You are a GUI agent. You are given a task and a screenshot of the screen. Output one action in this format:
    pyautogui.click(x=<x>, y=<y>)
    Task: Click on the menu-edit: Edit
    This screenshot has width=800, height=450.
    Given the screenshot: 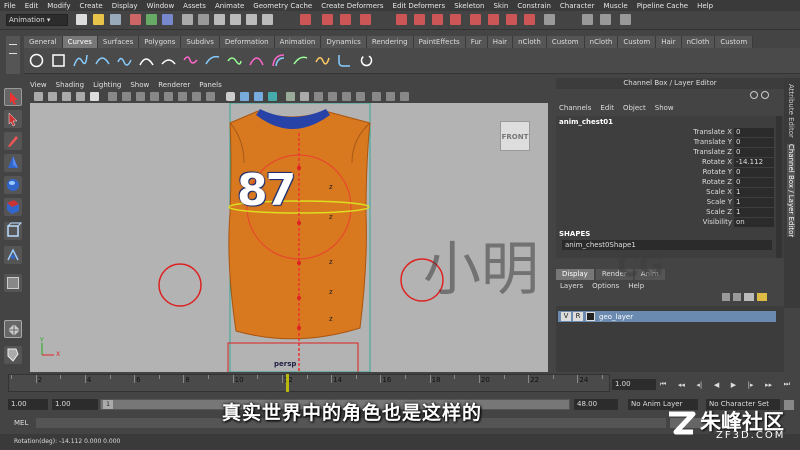 What is the action you would take?
    pyautogui.click(x=32, y=6)
    